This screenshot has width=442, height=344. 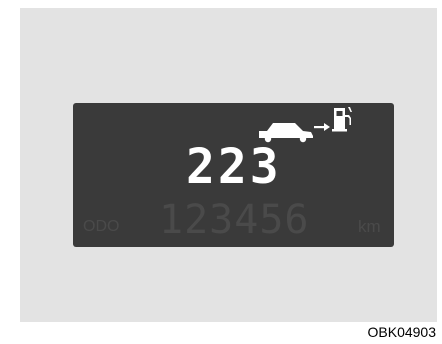 I want to click on arrow-to-fuel-icon, so click(x=322, y=127).